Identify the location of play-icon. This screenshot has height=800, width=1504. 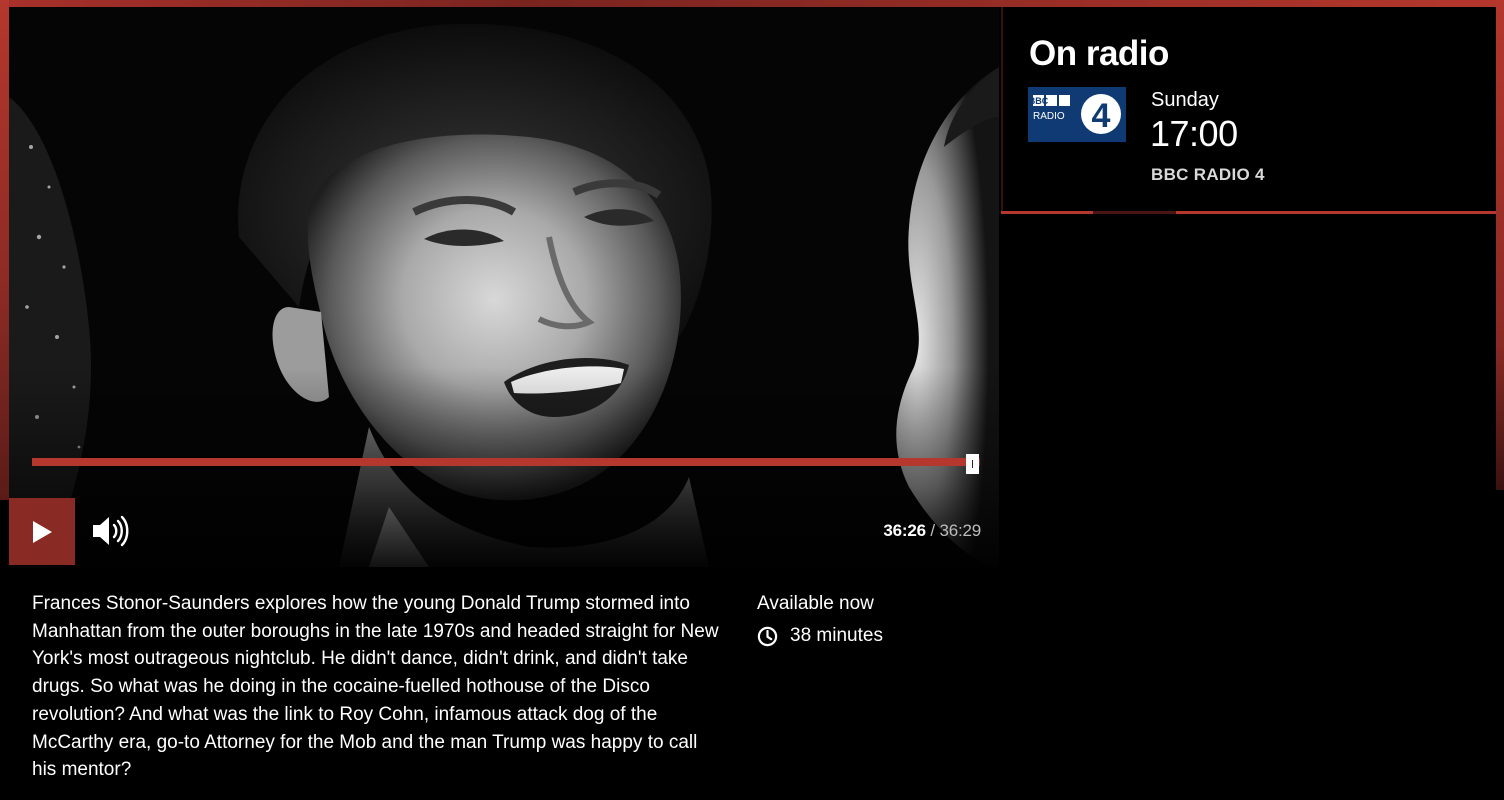
(42, 531).